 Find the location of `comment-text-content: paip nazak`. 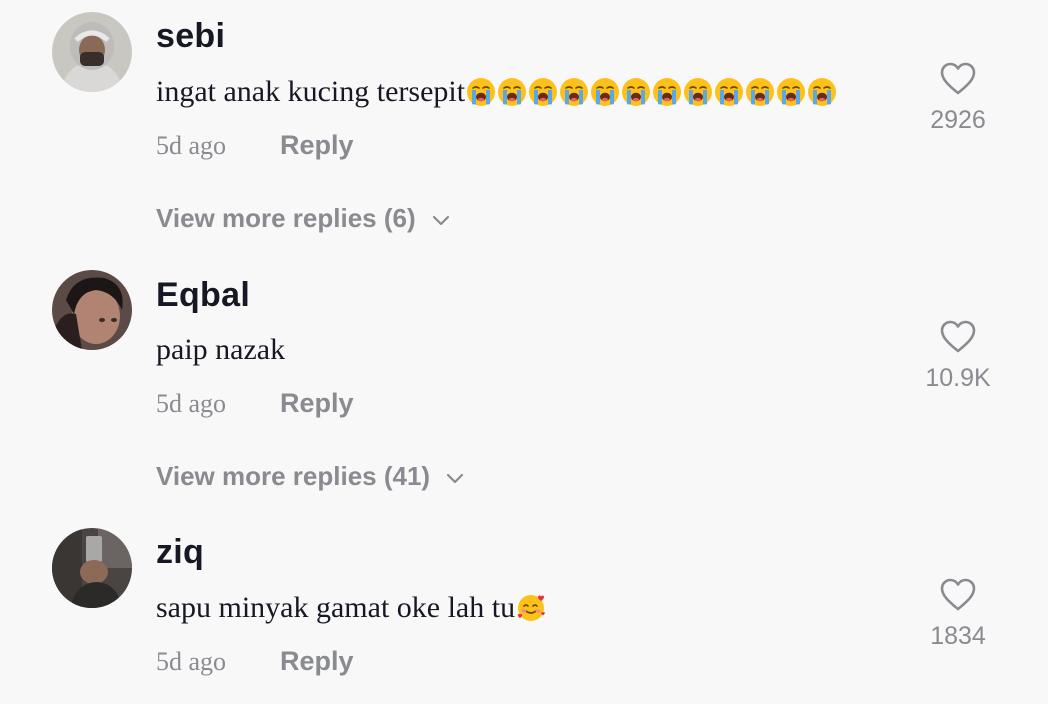

comment-text-content: paip nazak is located at coordinates (221, 349).